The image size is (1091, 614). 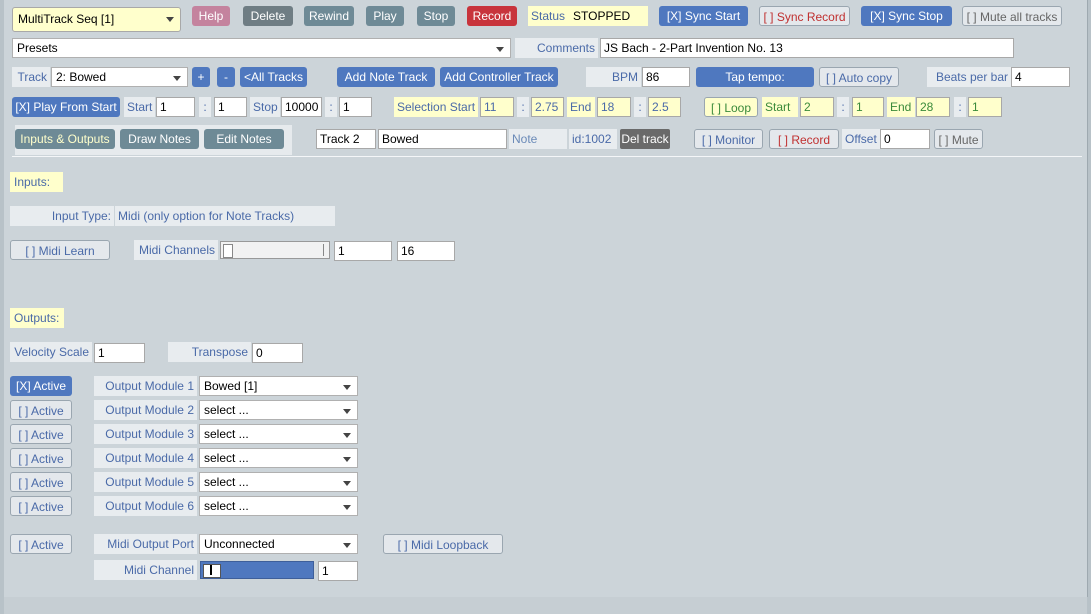 What do you see at coordinates (51, 352) in the screenshot?
I see `velocity-scale-label: Velocity Scale` at bounding box center [51, 352].